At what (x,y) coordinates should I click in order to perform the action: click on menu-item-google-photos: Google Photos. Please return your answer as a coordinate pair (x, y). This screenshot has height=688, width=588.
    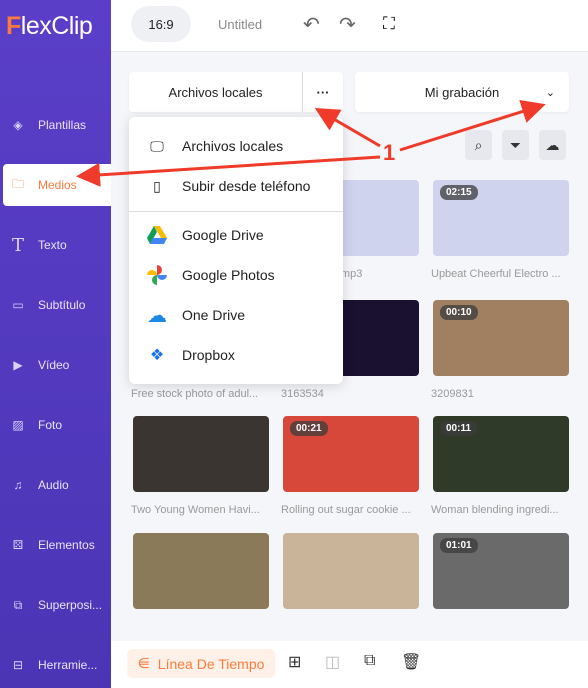
    Looking at the image, I should click on (236, 275).